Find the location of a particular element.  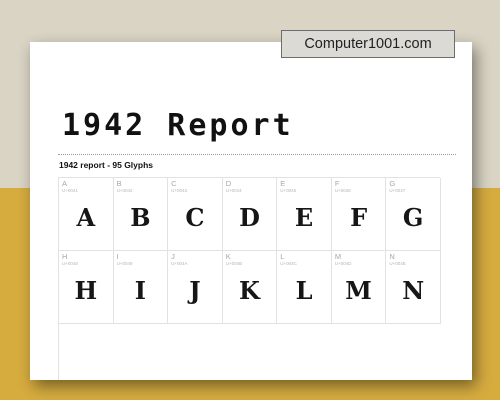

glyph-label: F is located at coordinates (337, 183).